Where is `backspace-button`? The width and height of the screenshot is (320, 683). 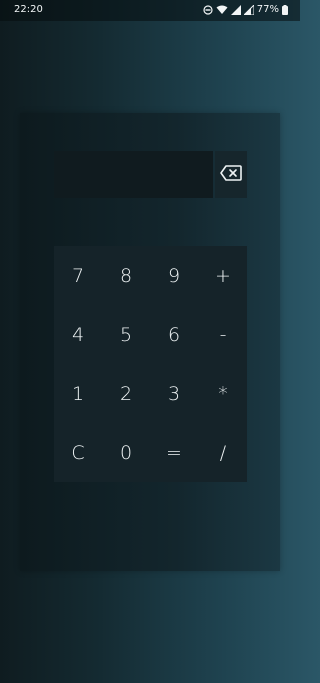
backspace-button is located at coordinates (231, 174).